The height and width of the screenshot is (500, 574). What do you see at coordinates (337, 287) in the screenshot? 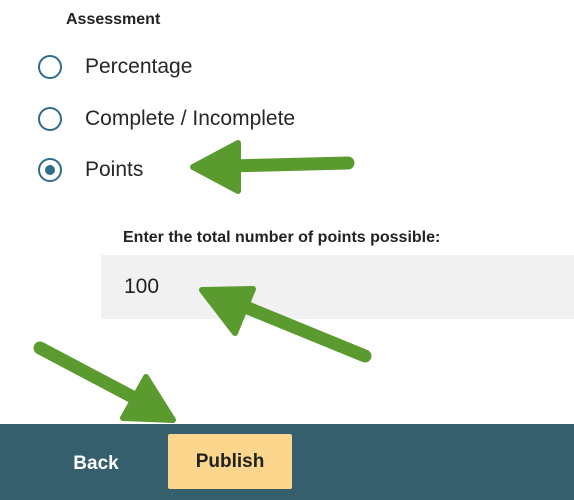
I see `points-possible-input` at bounding box center [337, 287].